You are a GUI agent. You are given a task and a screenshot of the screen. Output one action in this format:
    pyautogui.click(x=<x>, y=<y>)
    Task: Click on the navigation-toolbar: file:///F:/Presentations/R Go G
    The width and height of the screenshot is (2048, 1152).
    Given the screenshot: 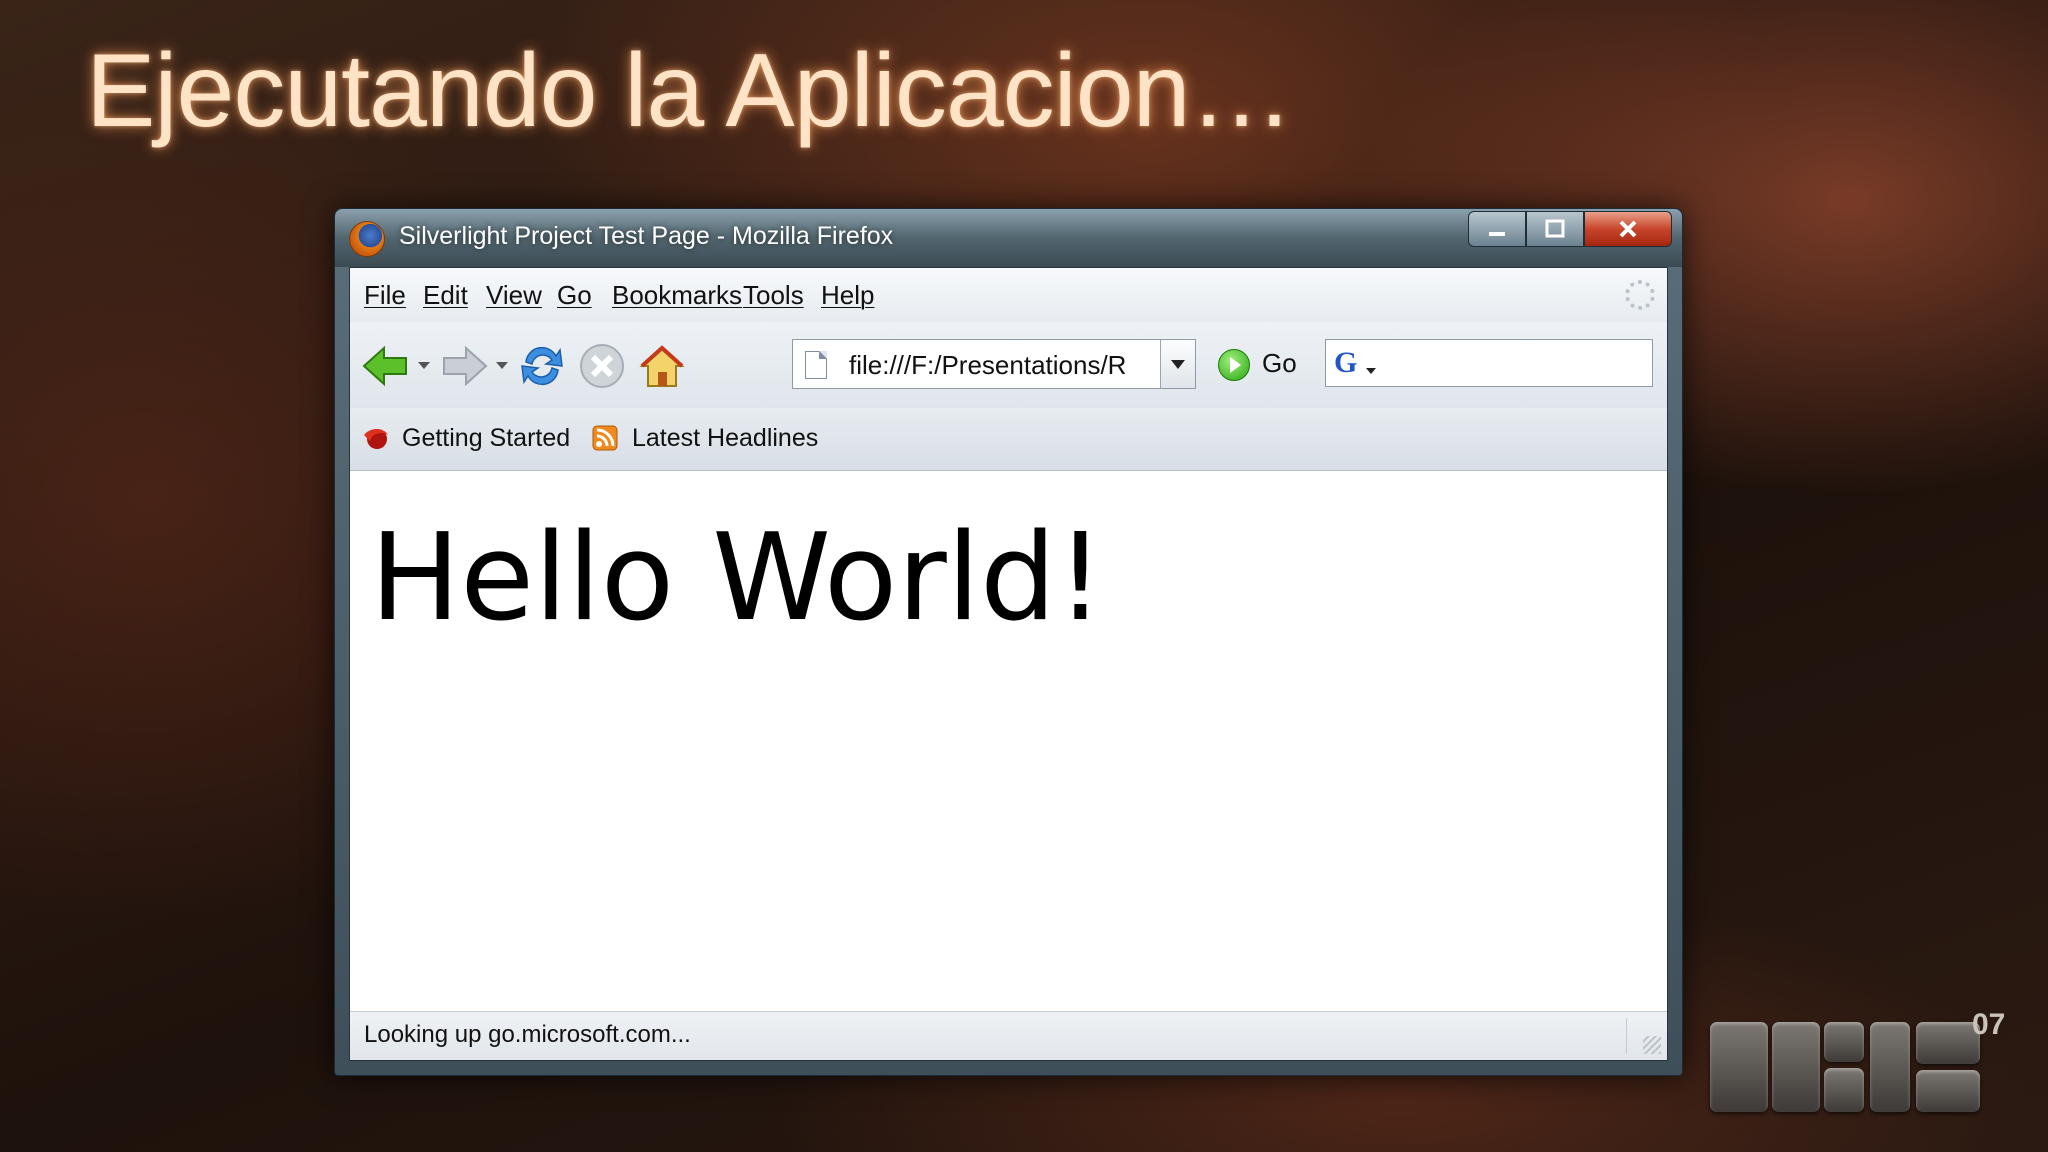 What is the action you would take?
    pyautogui.click(x=1008, y=365)
    